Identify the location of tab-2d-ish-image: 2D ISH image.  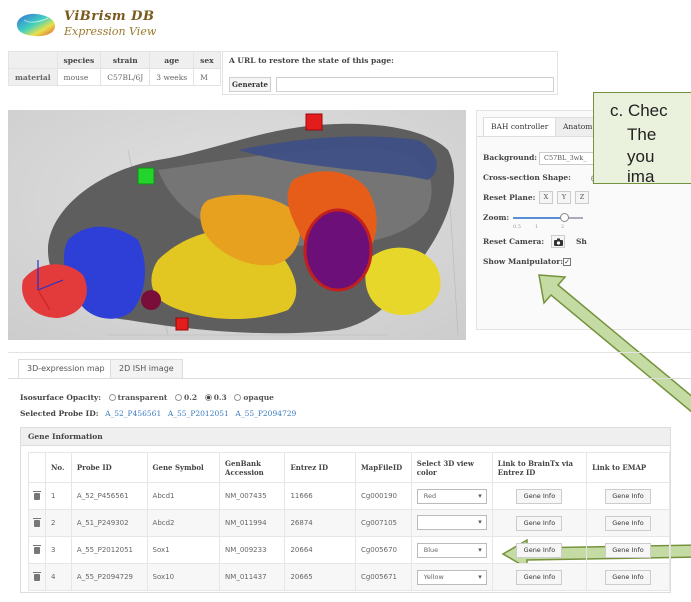
(146, 369).